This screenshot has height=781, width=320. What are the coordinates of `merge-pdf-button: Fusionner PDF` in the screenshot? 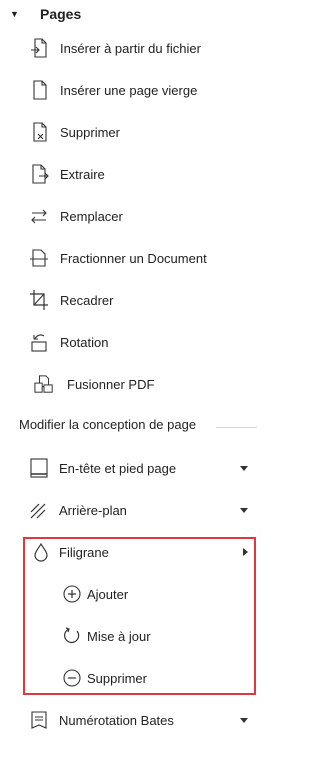 It's located at (133, 384).